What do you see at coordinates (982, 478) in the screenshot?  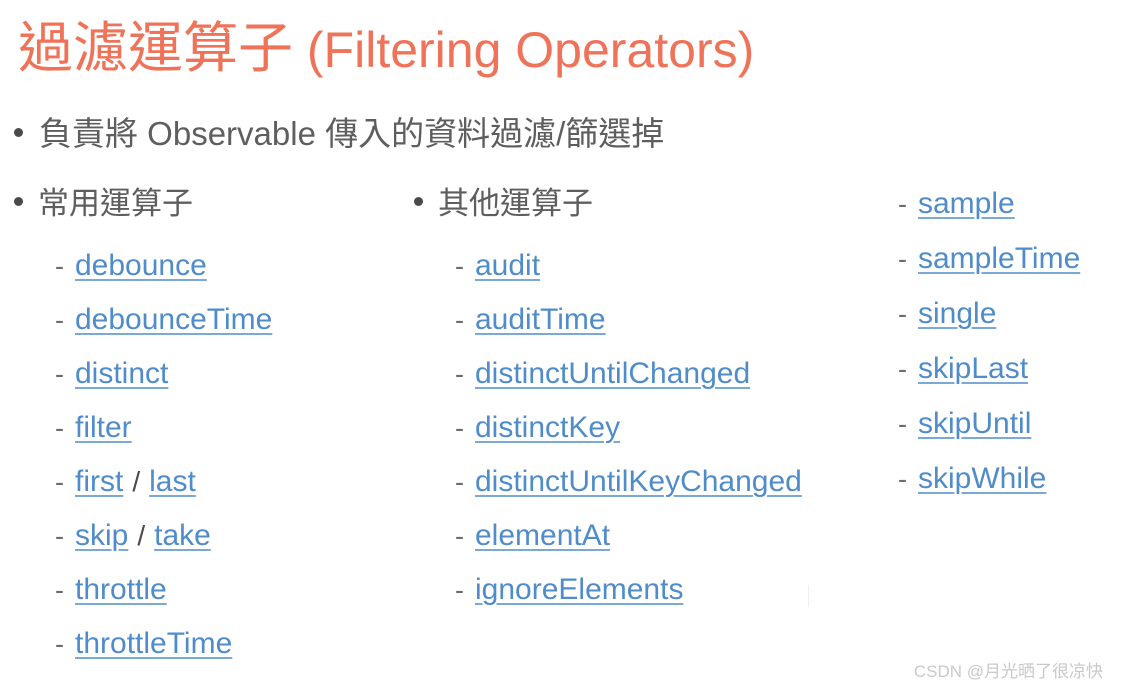 I see `operator-link: skipWhile` at bounding box center [982, 478].